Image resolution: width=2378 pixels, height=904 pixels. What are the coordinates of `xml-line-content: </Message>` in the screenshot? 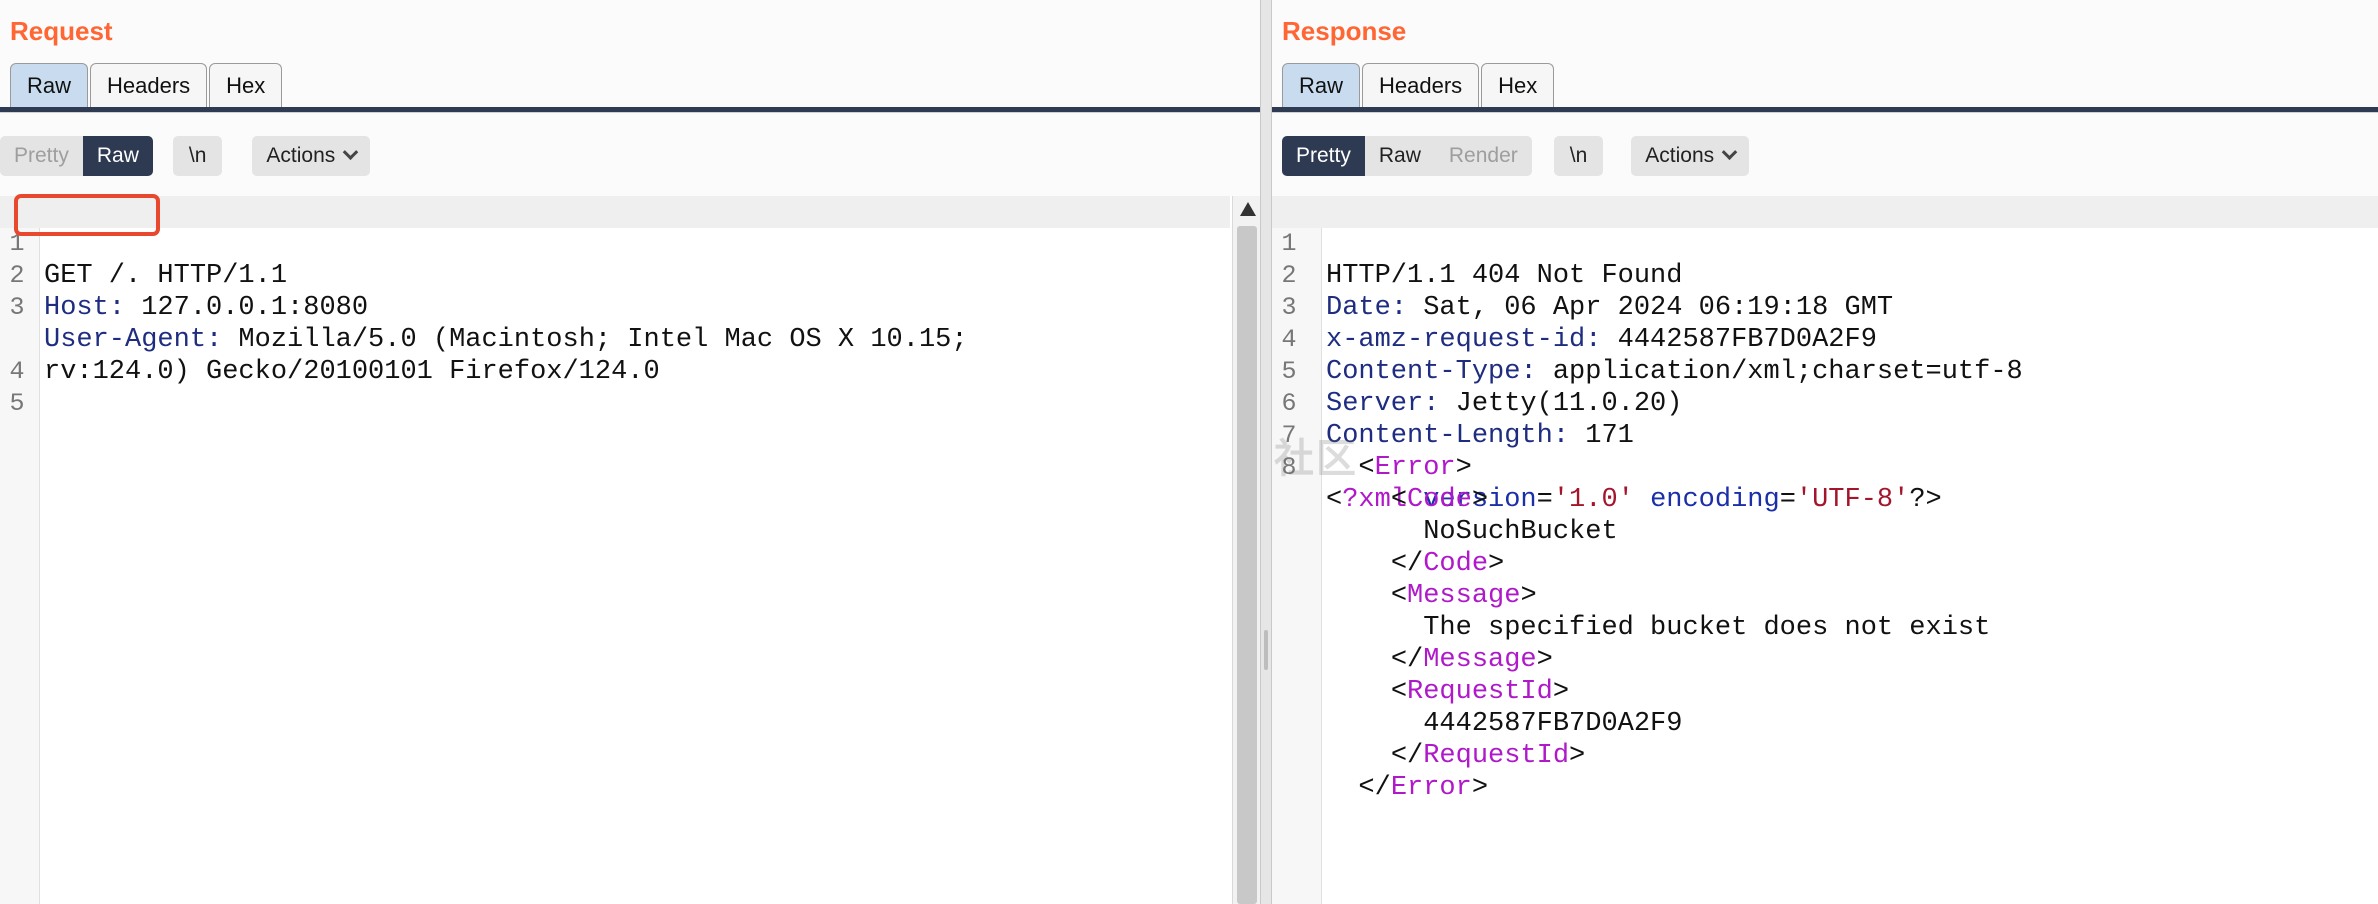 It's located at (1471, 660).